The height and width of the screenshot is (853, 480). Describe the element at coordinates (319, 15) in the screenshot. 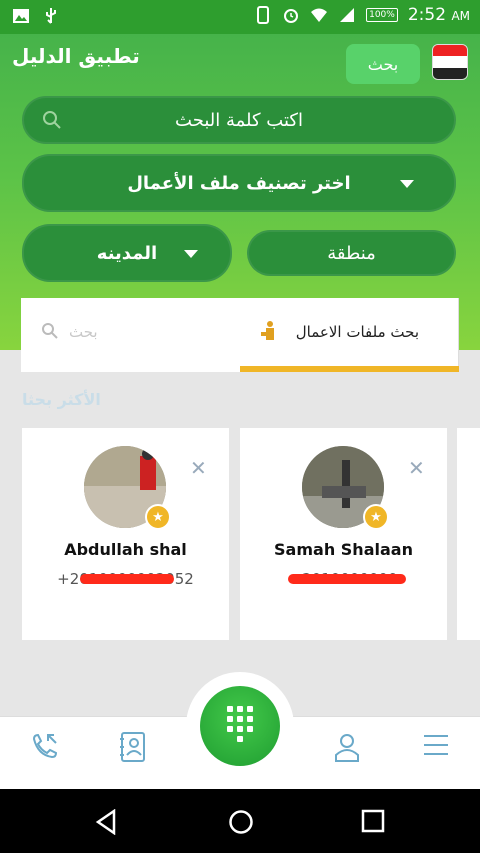

I see `wifi-icon` at that location.